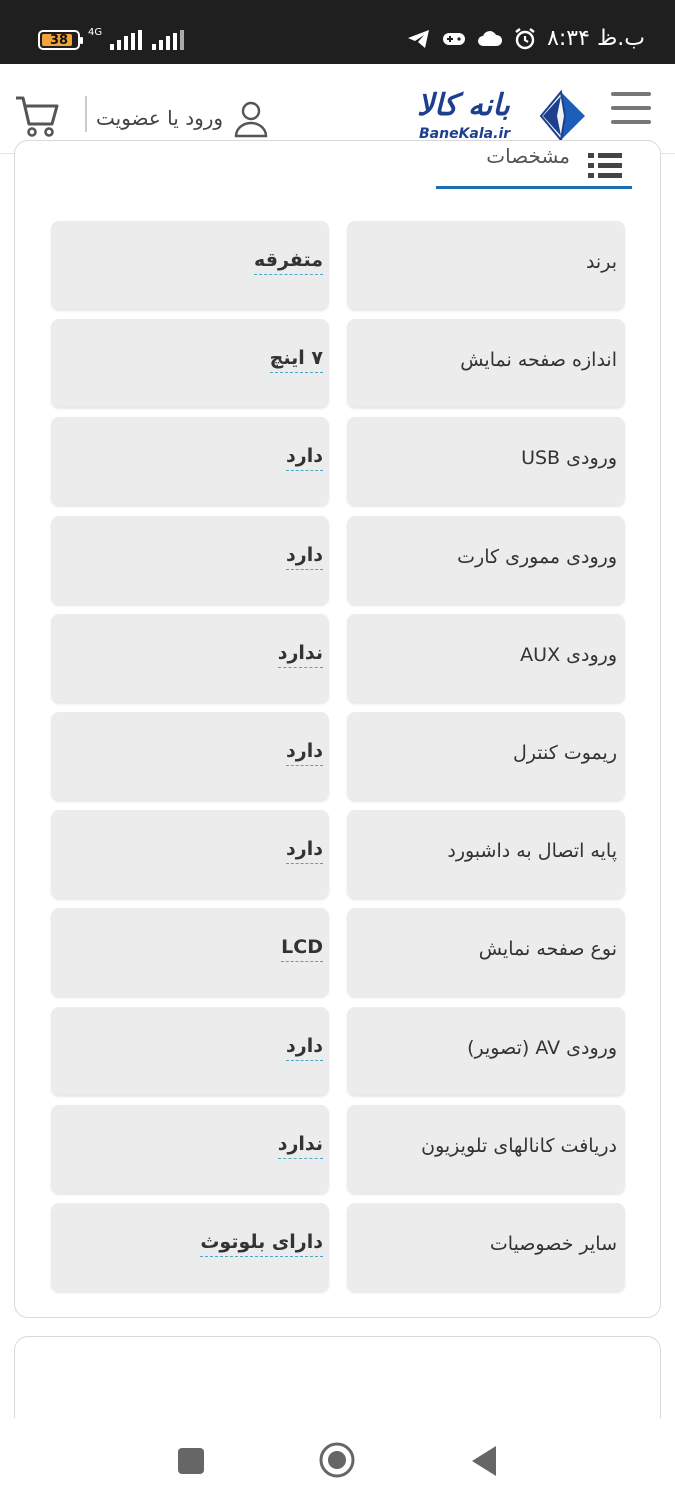 The height and width of the screenshot is (1500, 675). I want to click on battery-level: 38, so click(59, 40).